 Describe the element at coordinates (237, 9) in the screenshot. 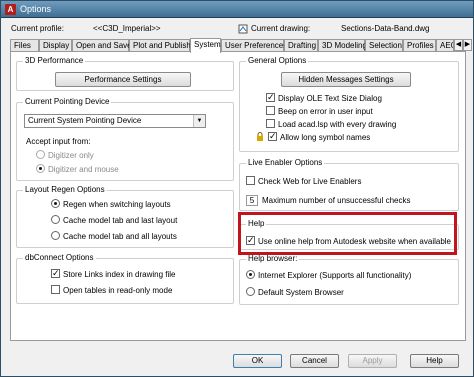

I see `title-bar: A Options` at that location.